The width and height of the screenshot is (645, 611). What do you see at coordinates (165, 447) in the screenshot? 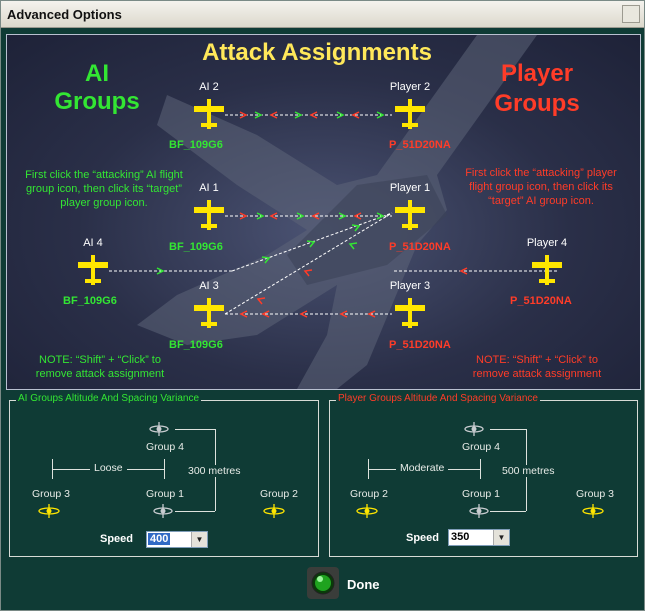
I see `ai-group-top-label: Group 4` at bounding box center [165, 447].